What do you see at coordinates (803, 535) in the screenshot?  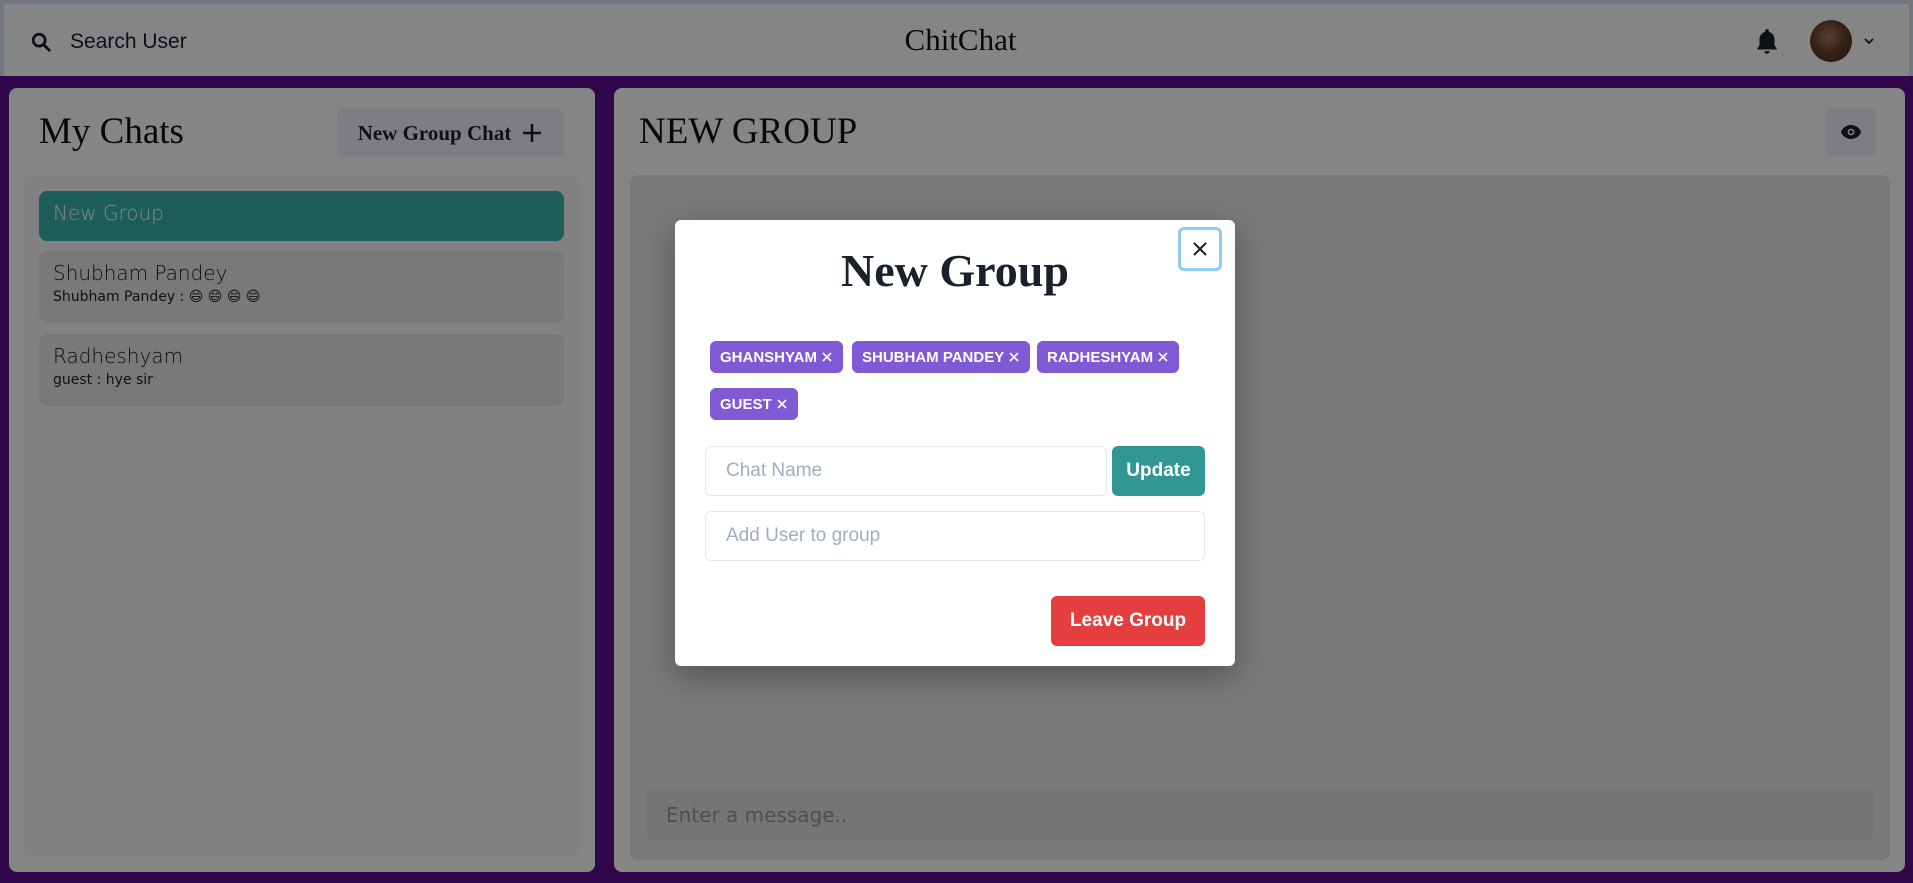 I see `add-user-placeholder: Add User to group` at bounding box center [803, 535].